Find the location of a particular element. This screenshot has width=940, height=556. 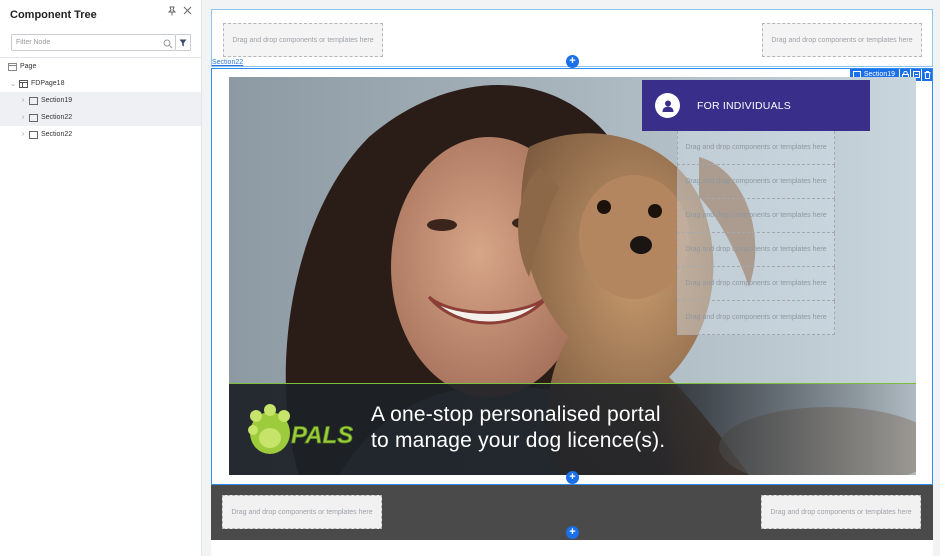

delete-icon is located at coordinates (927, 74).